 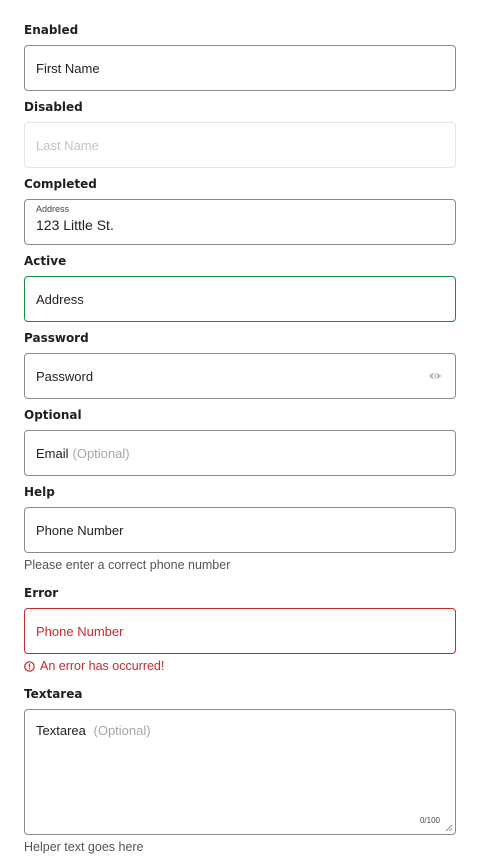 I want to click on address-value: 123 Little St., so click(x=75, y=225).